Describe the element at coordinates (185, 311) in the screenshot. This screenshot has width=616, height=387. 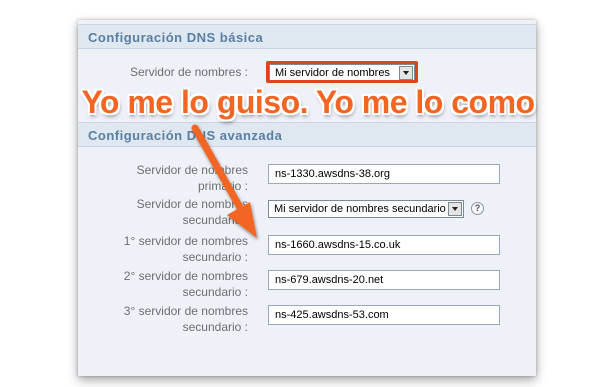
I see `ns3-label-line1: 3° servidor de nombres` at that location.